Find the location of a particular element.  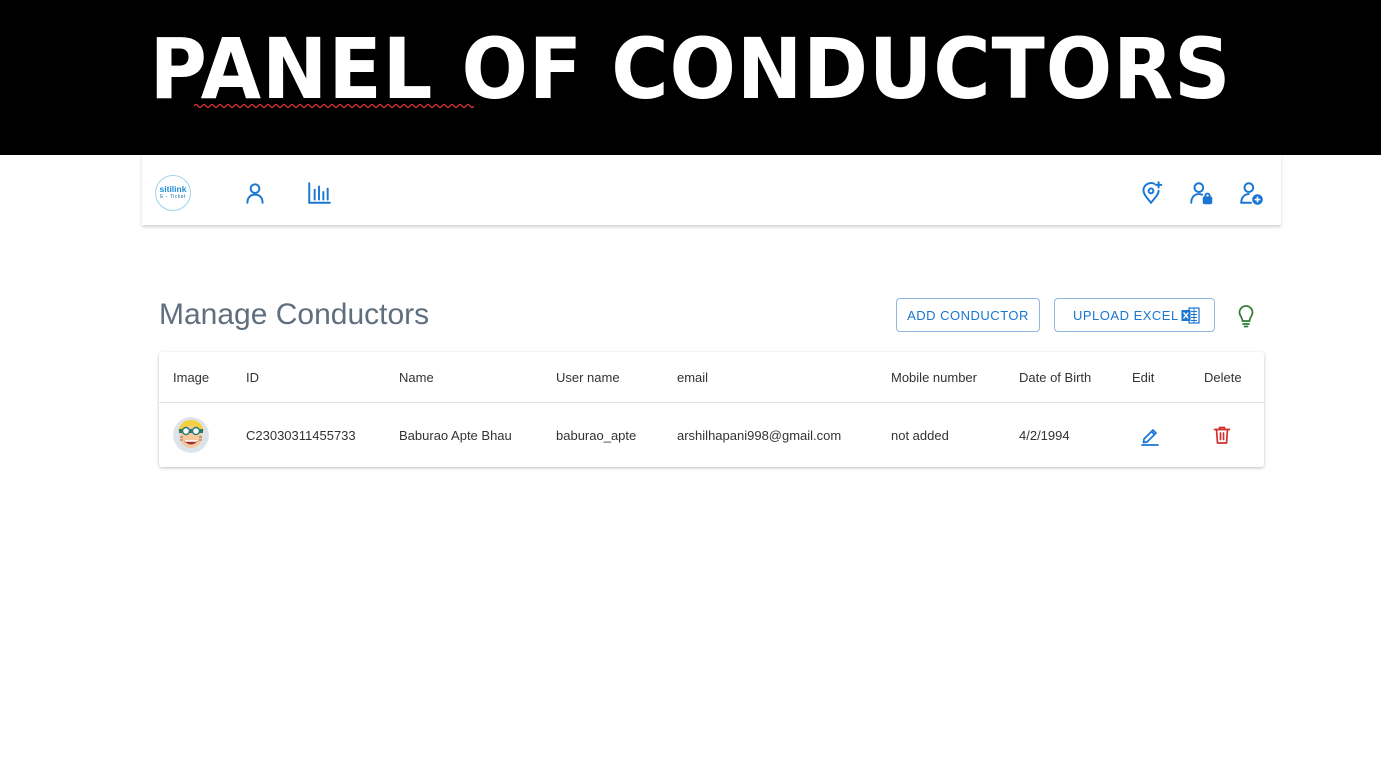

sitilink-logo: sitilink E - Ticket is located at coordinates (173, 193).